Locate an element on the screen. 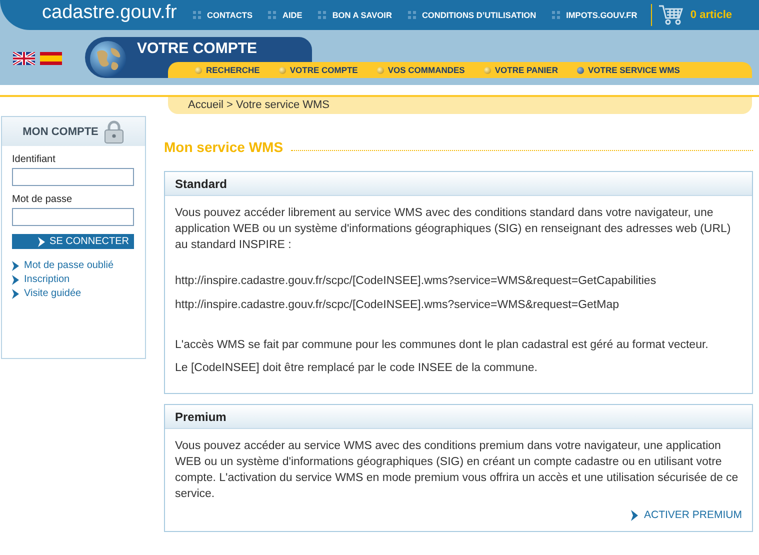 The height and width of the screenshot is (555, 759). cart-count: 0 article is located at coordinates (711, 15).